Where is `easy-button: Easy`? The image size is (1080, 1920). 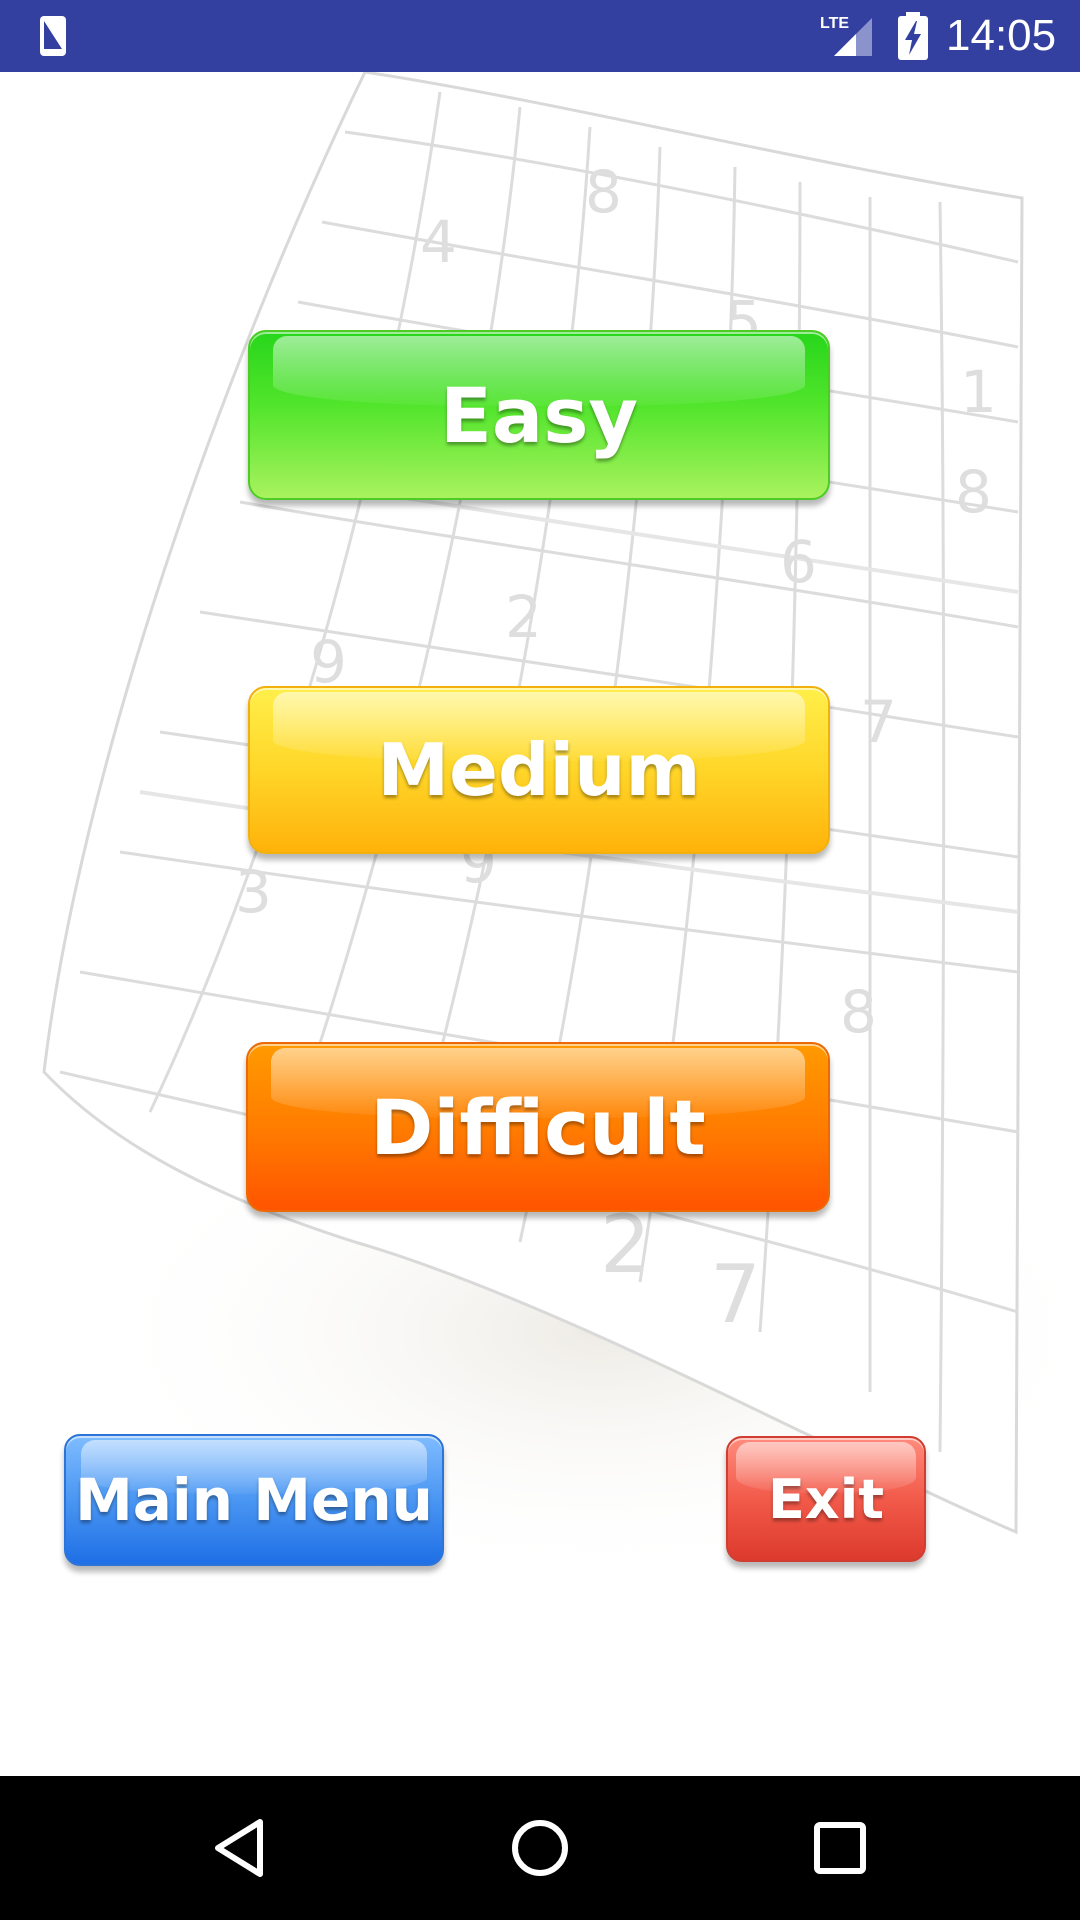
easy-button: Easy is located at coordinates (539, 415).